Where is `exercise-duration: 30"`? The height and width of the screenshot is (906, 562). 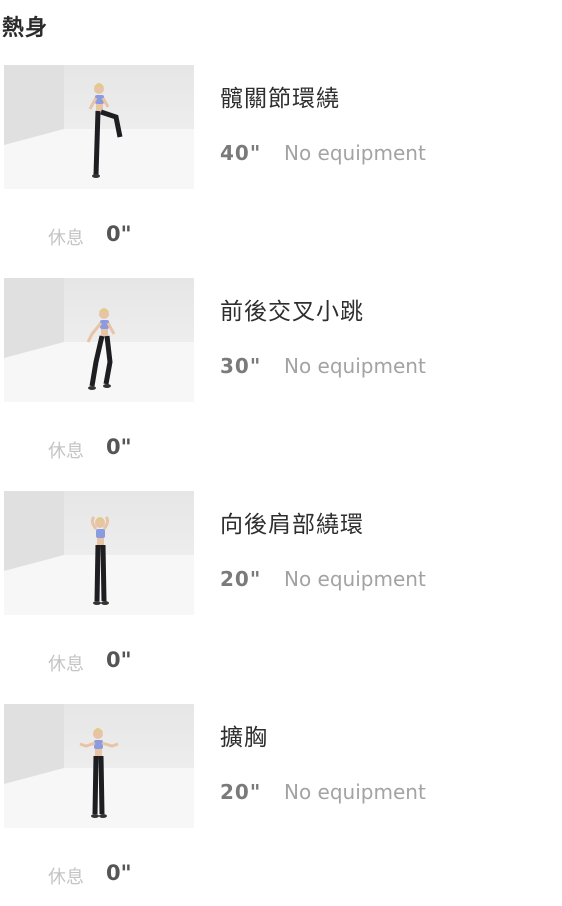 exercise-duration: 30" is located at coordinates (241, 366).